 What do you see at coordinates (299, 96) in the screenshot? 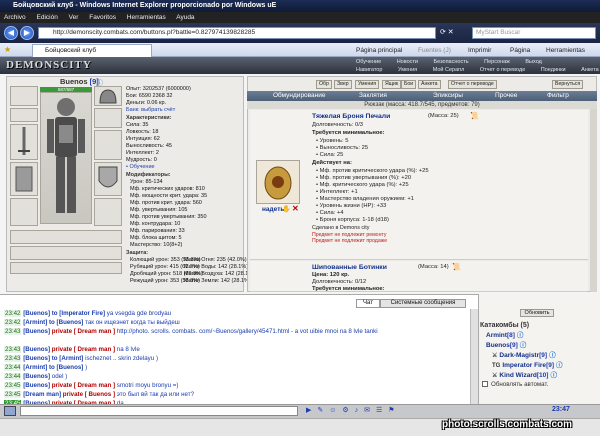
I see `tab-equipment: Обмундирование` at bounding box center [299, 96].